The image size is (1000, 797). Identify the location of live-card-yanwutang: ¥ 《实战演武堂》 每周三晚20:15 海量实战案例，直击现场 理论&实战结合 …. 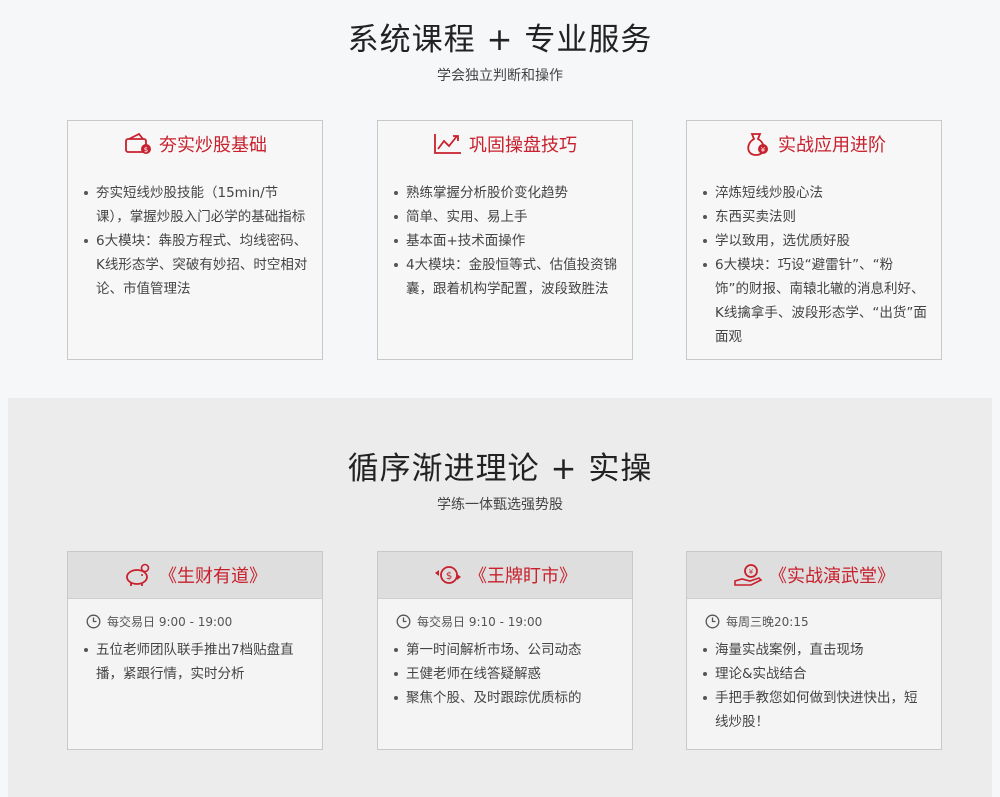
(814, 650).